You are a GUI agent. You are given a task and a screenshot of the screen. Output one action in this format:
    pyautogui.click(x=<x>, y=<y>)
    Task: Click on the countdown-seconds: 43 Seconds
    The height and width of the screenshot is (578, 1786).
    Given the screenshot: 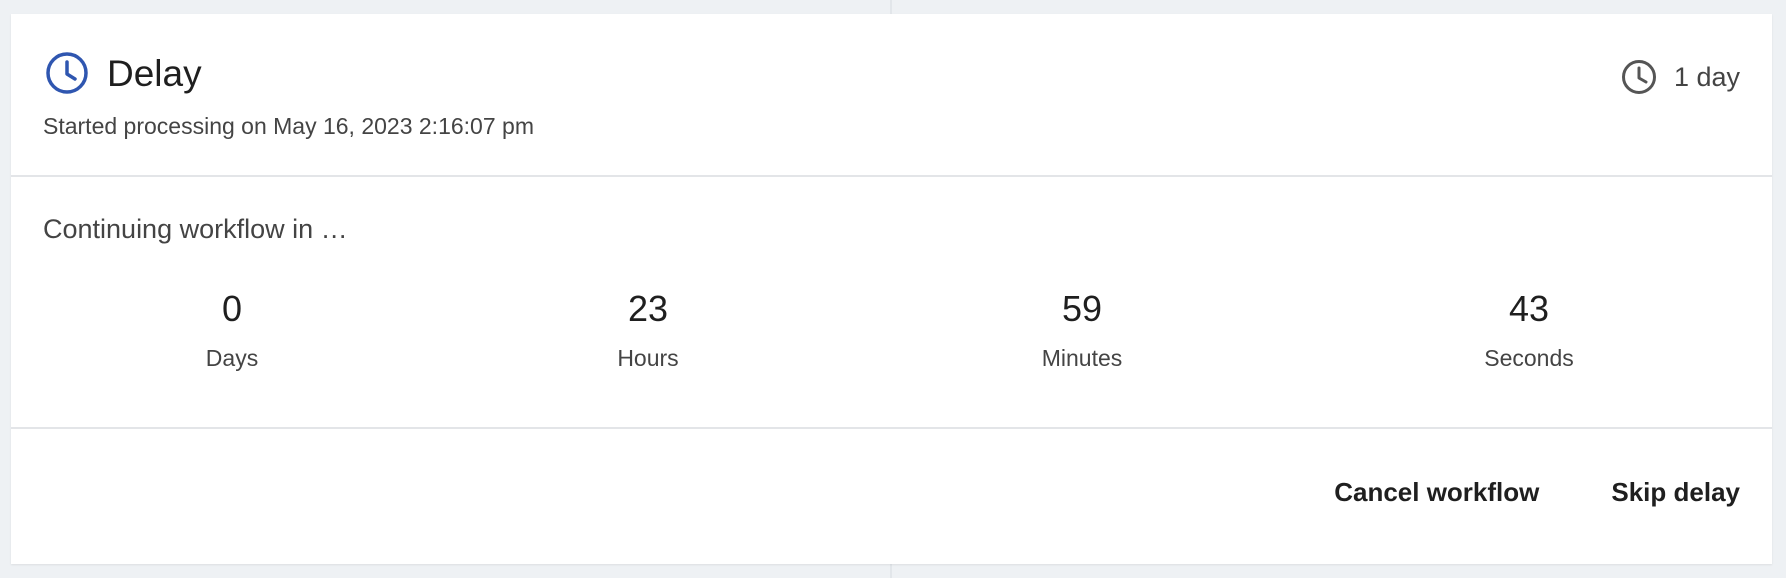 What is the action you would take?
    pyautogui.click(x=1529, y=330)
    